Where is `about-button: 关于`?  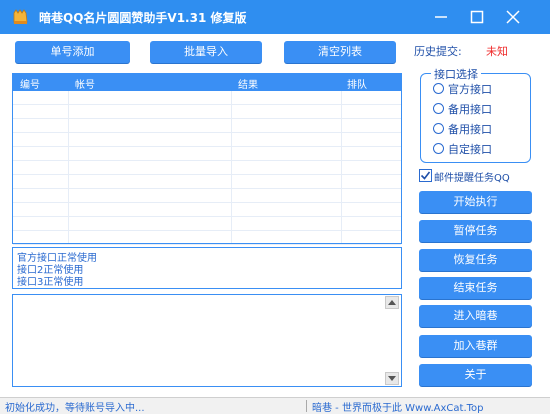
about-button: 关于 is located at coordinates (475, 375).